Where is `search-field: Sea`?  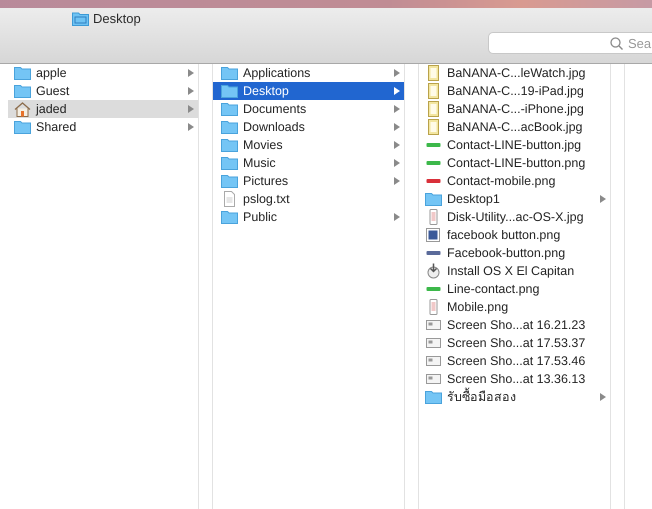
search-field: Sea is located at coordinates (570, 43).